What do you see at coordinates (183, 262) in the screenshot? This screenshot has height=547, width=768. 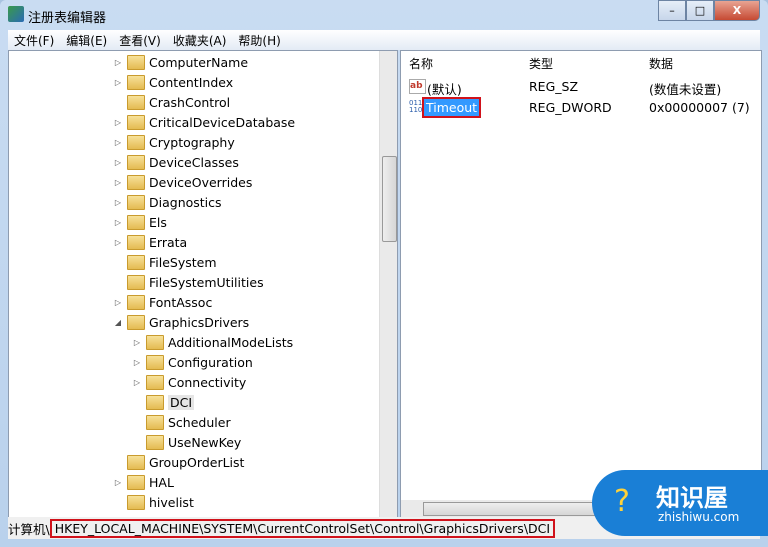 I see `tree-item-label: FileSystem` at bounding box center [183, 262].